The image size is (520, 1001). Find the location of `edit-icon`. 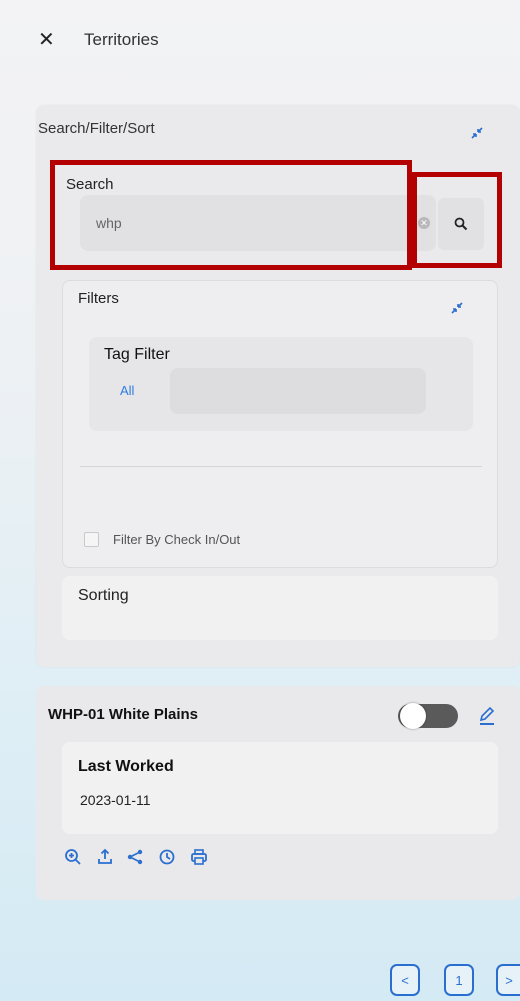

edit-icon is located at coordinates (487, 715).